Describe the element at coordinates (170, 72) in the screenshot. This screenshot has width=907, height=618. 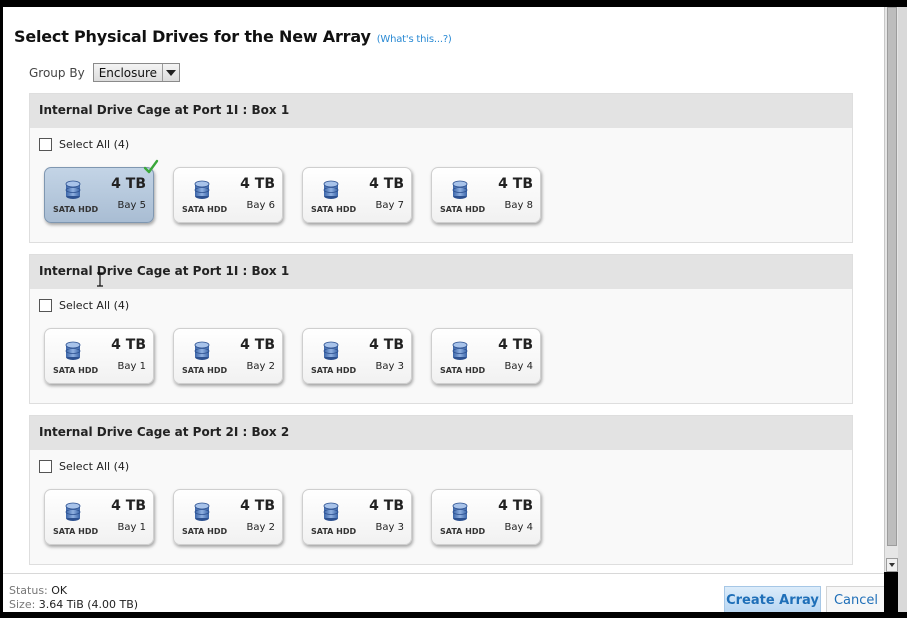
I see `dropdown-arrow-icon` at that location.